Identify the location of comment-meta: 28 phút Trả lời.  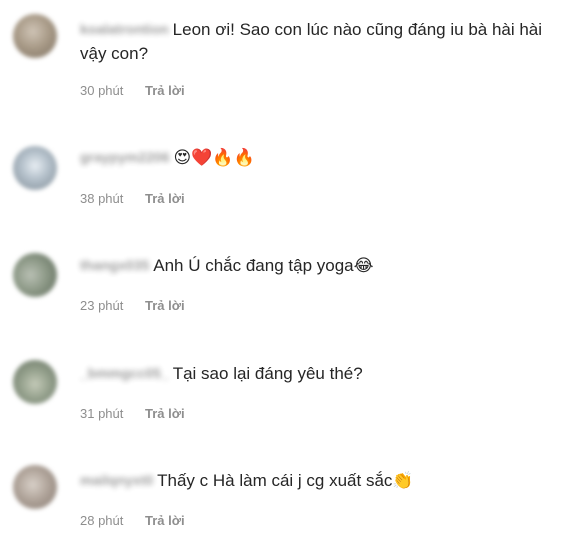
(132, 521).